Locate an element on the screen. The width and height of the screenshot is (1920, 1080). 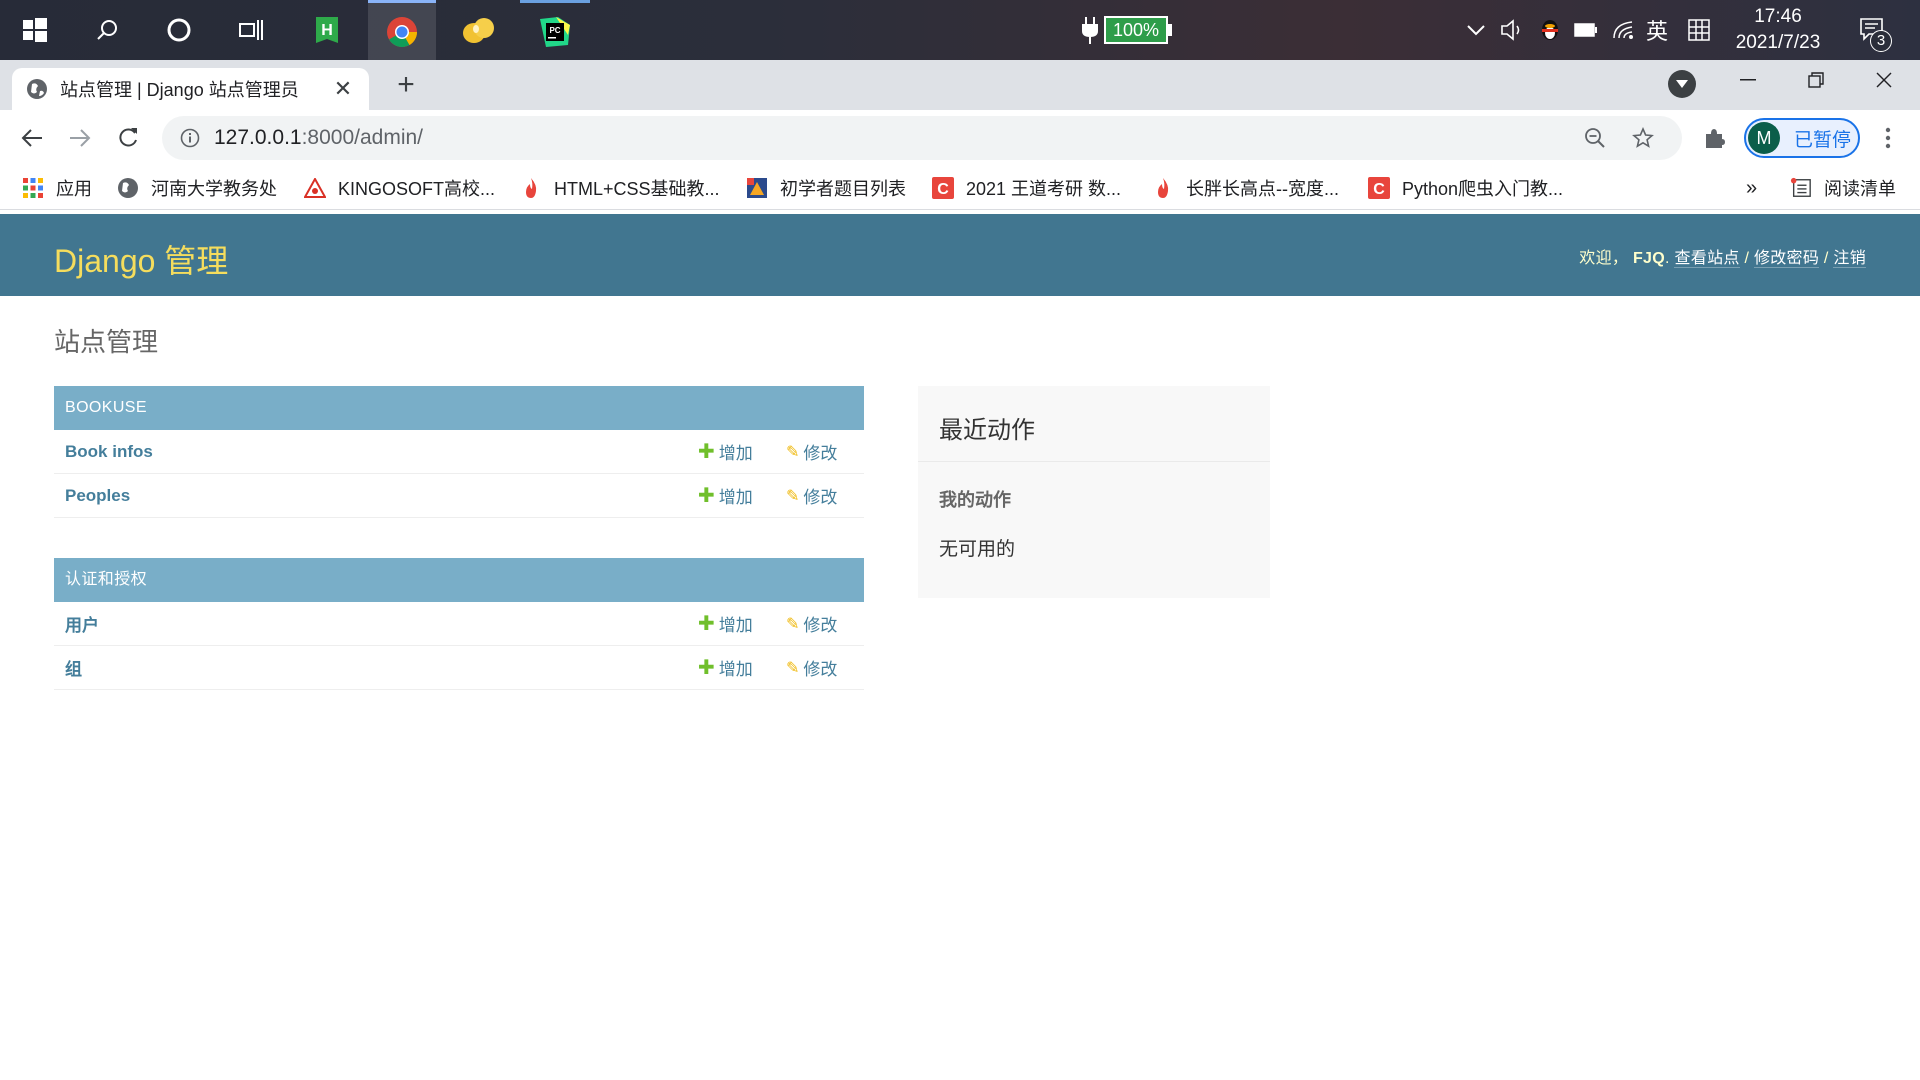
model-link: Book infos is located at coordinates (381, 452).